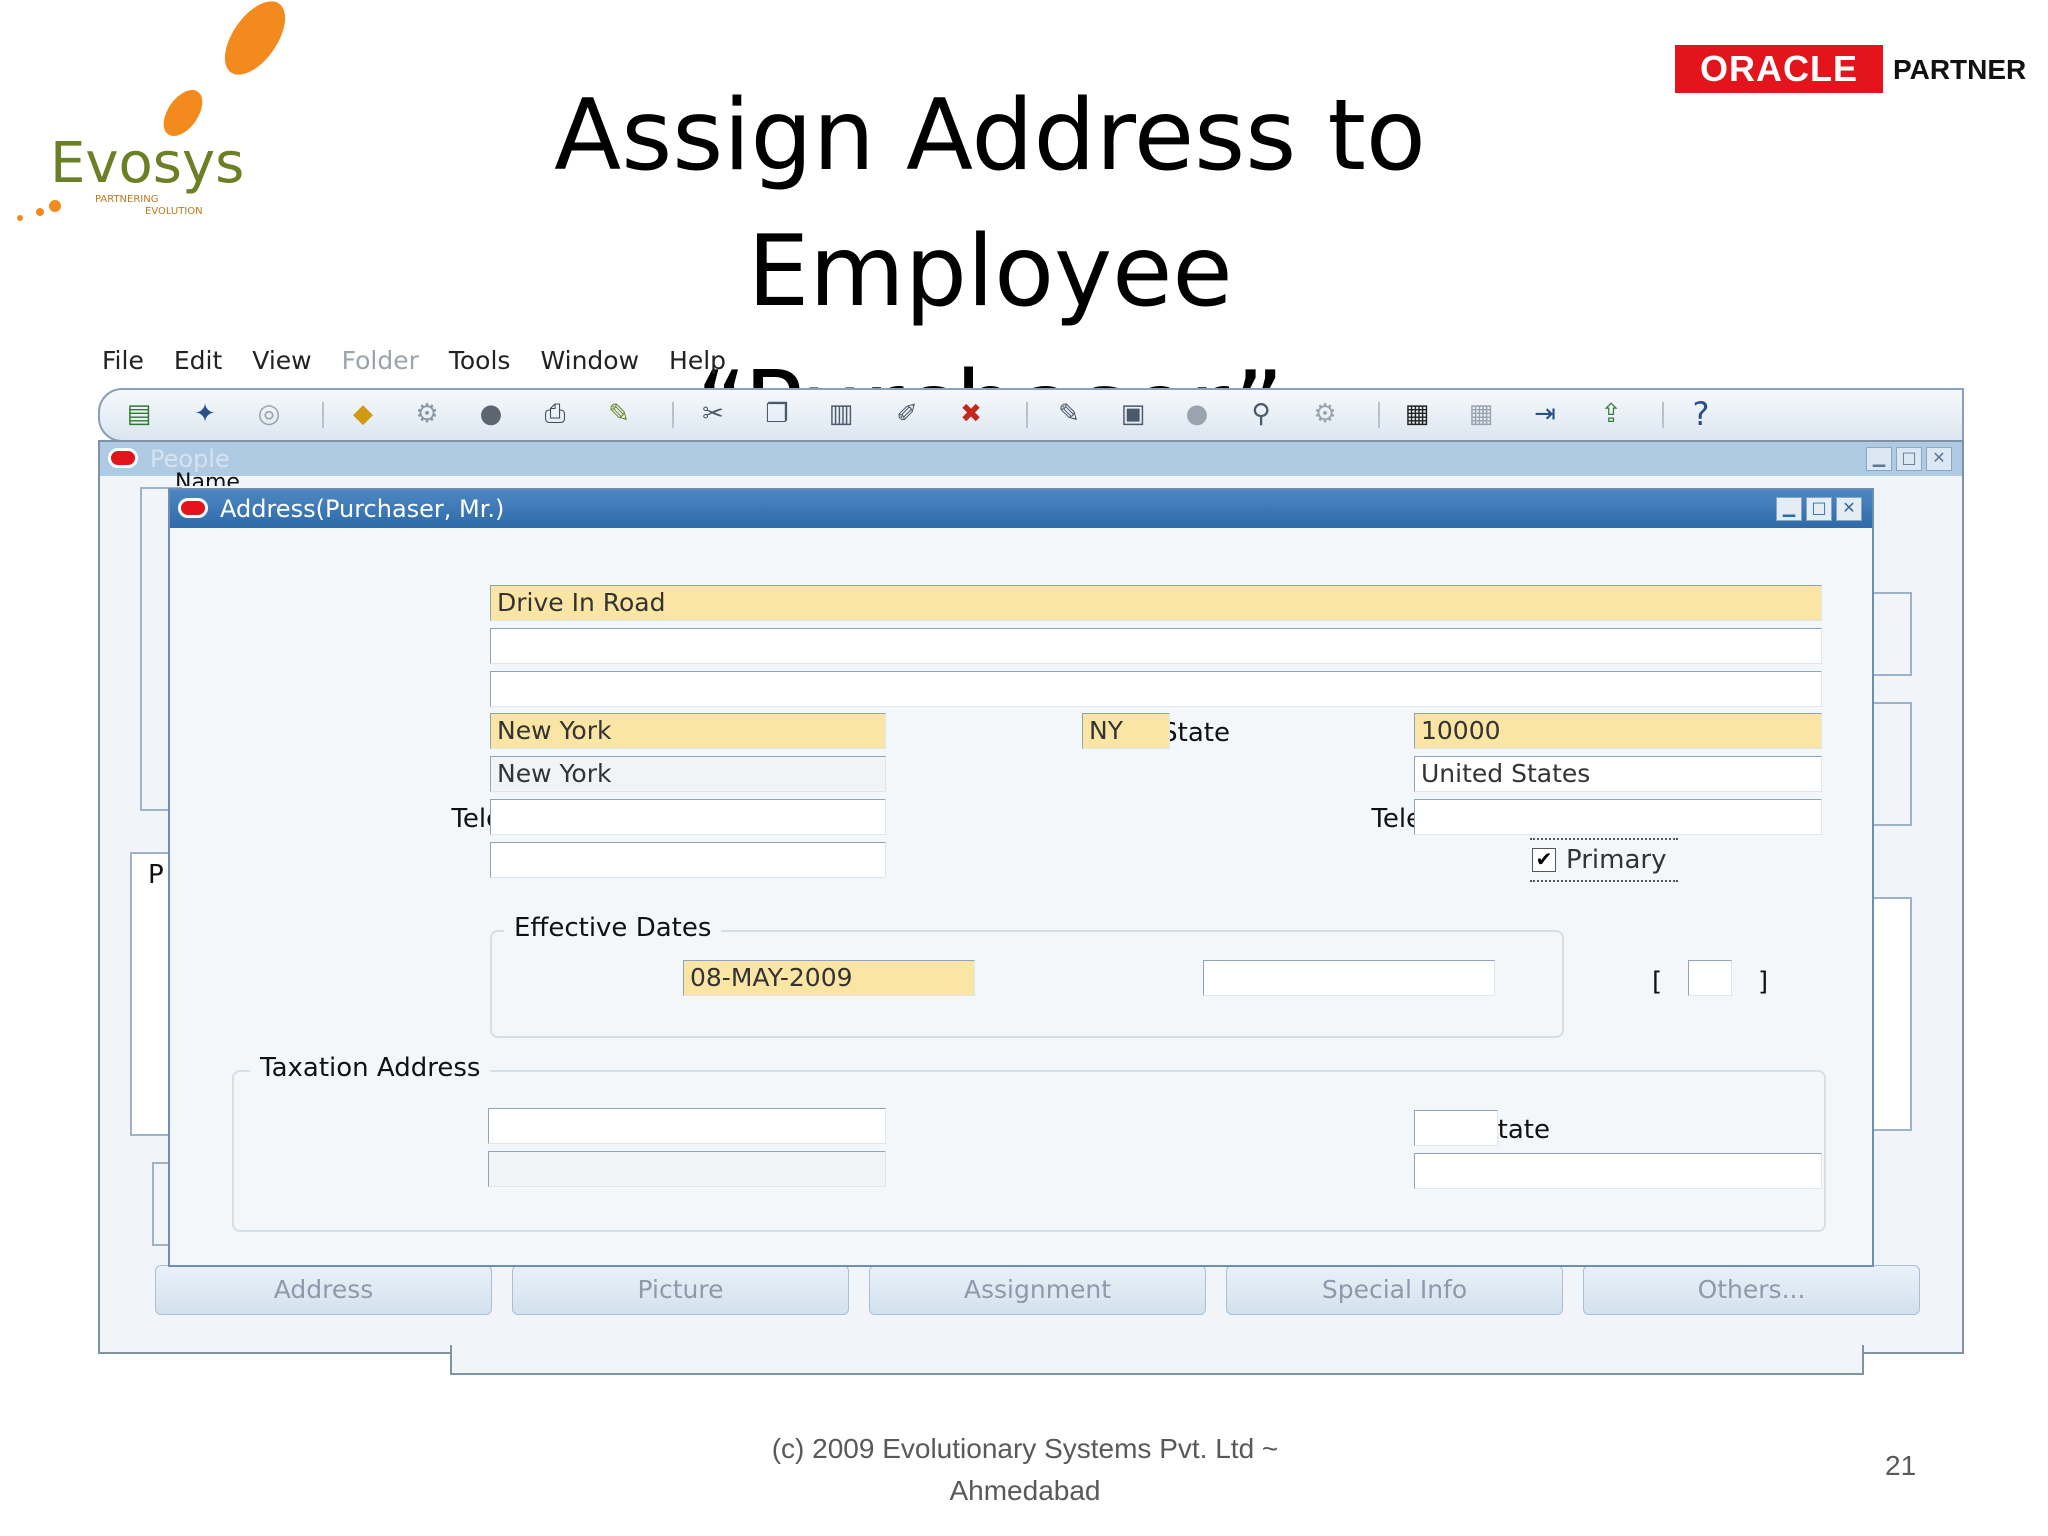 The height and width of the screenshot is (1536, 2048). What do you see at coordinates (1029, 1151) in the screenshot?
I see `taxation-address-group` at bounding box center [1029, 1151].